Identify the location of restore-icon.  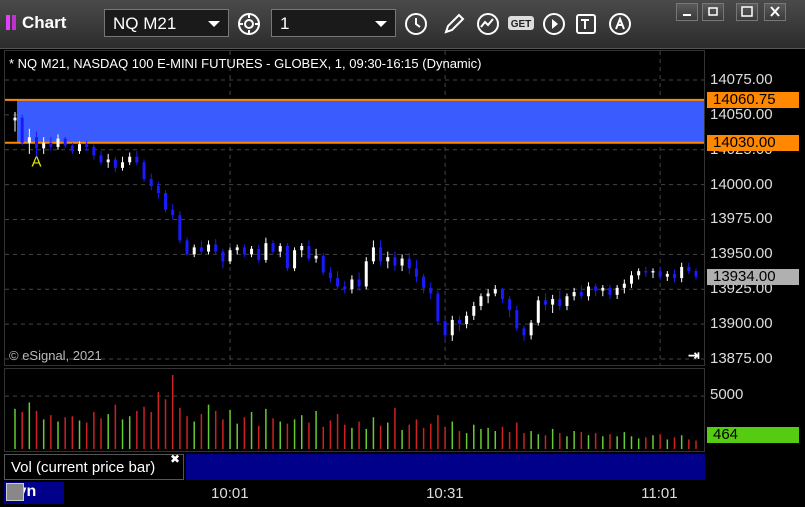
(713, 11).